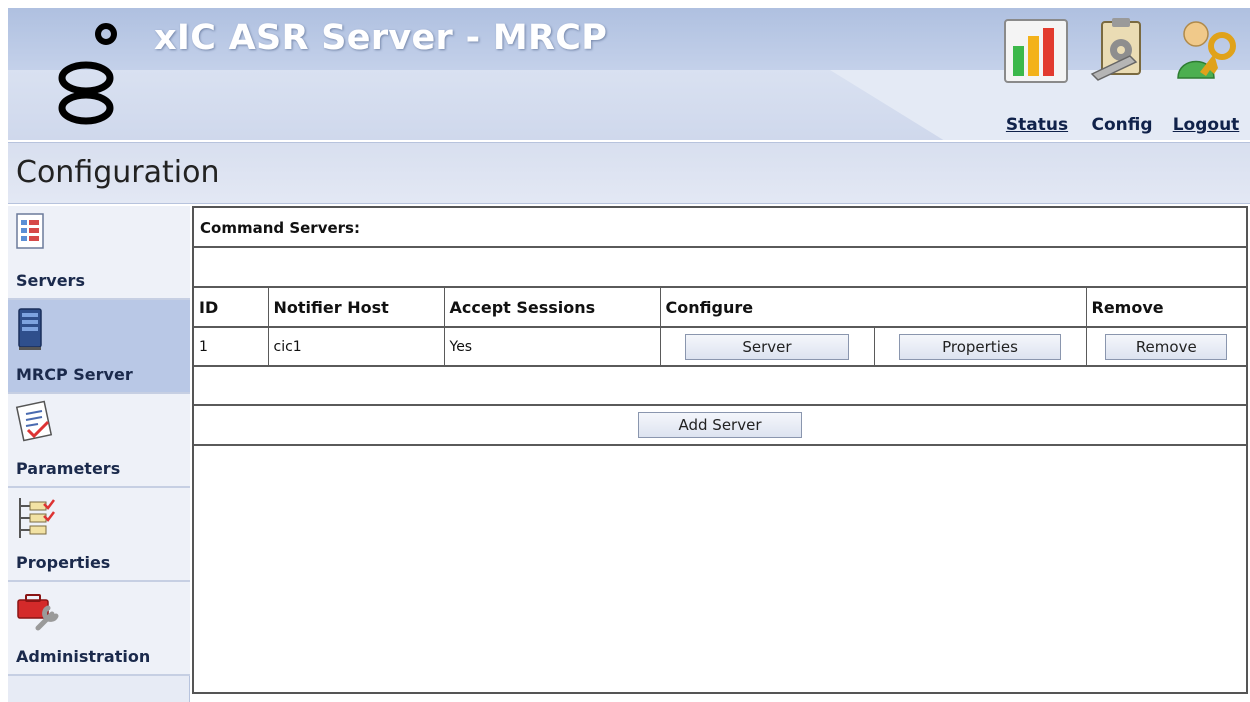  Describe the element at coordinates (231, 347) in the screenshot. I see `cell-id: 1` at that location.